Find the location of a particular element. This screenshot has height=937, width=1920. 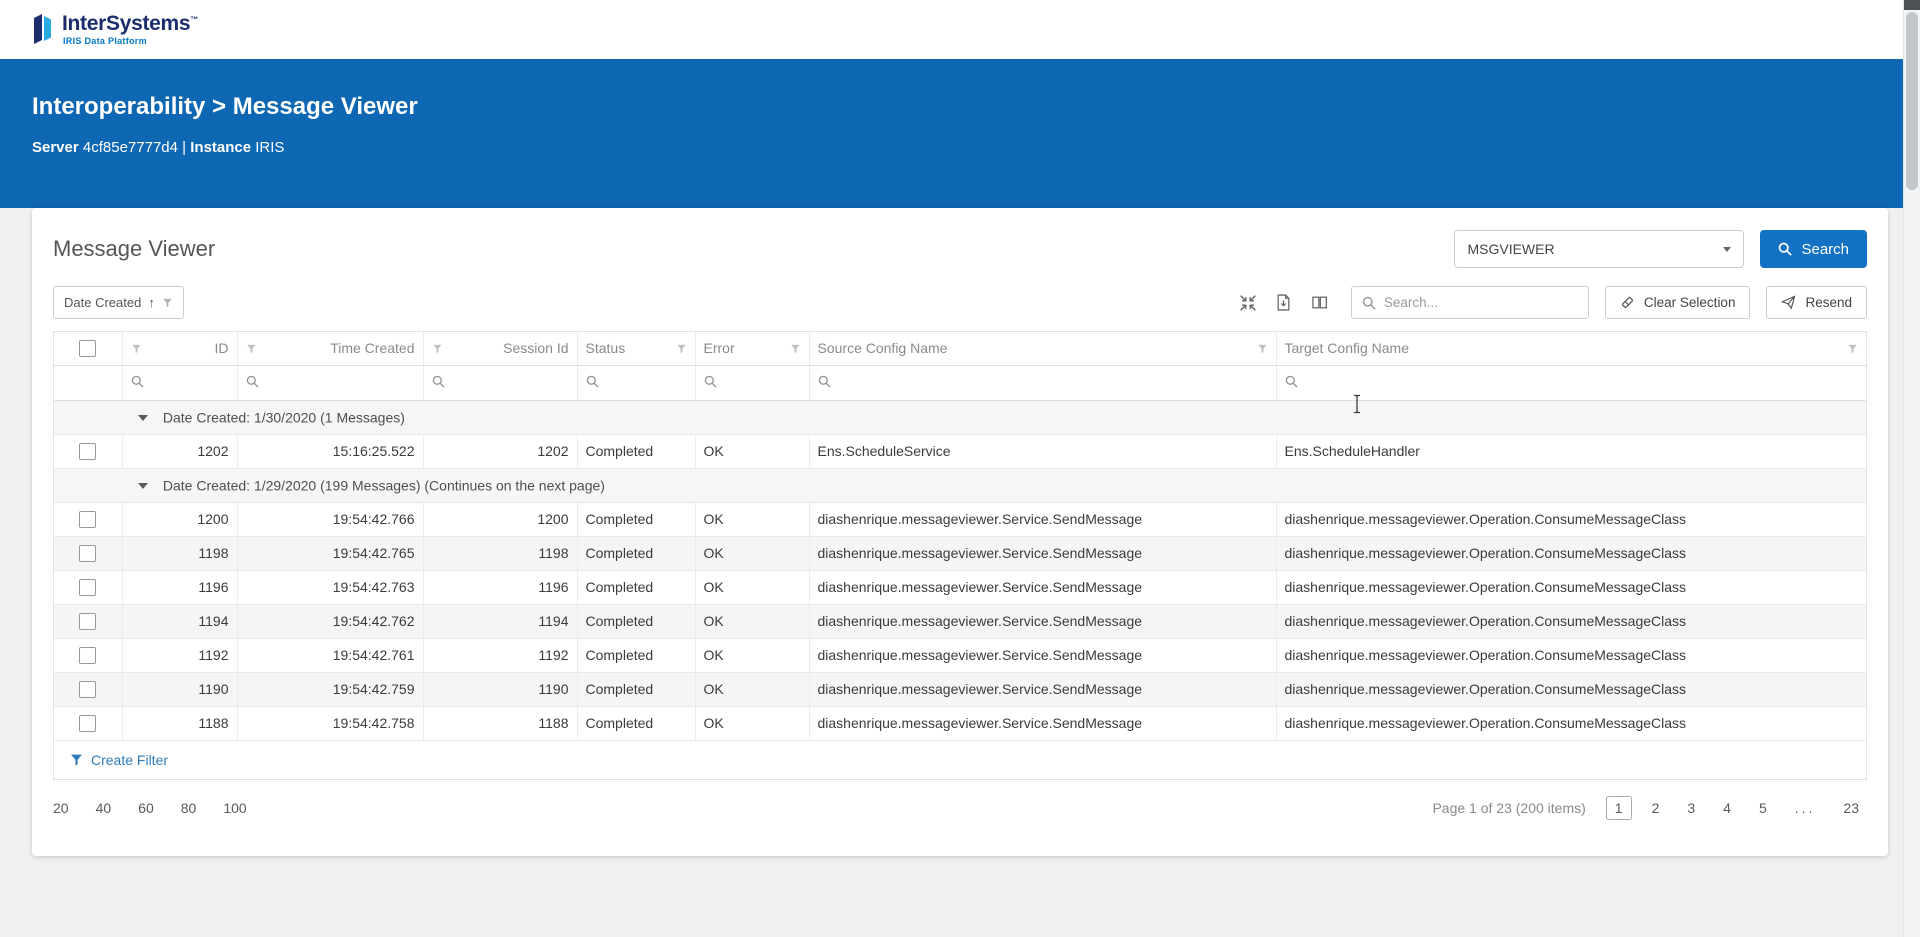

filter-input-source-config is located at coordinates (1043, 383).